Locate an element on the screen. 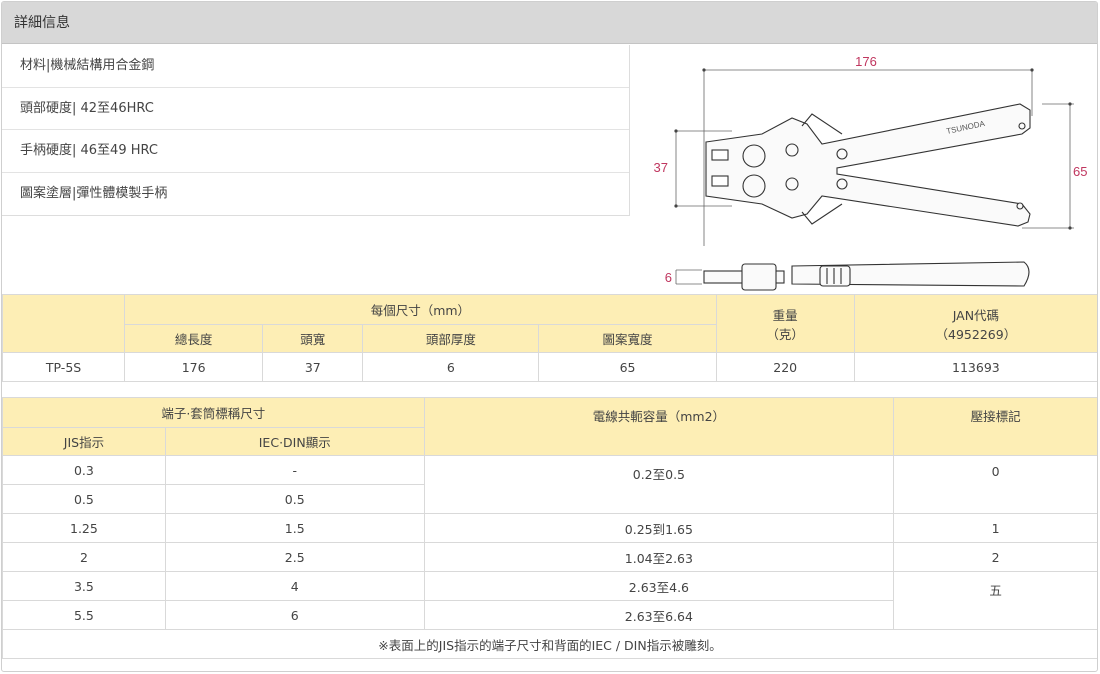 The height and width of the screenshot is (674, 1100). cell-weight: 220 is located at coordinates (785, 367).